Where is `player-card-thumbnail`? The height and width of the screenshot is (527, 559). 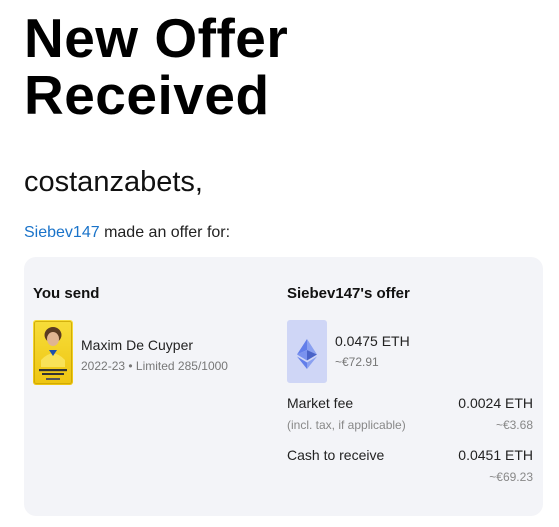 player-card-thumbnail is located at coordinates (53, 352).